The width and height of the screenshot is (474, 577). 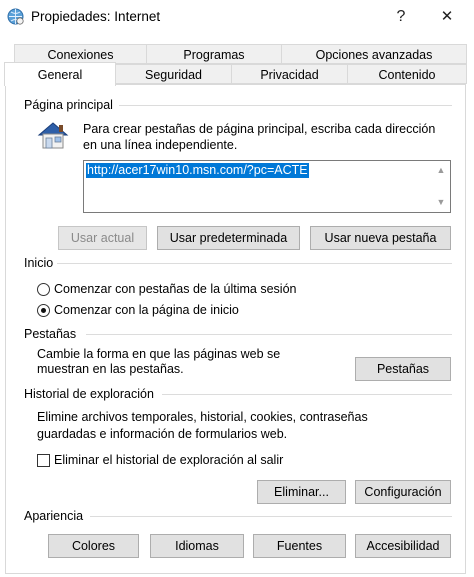 I want to click on use-default-button: Usar predeterminada, so click(x=228, y=238).